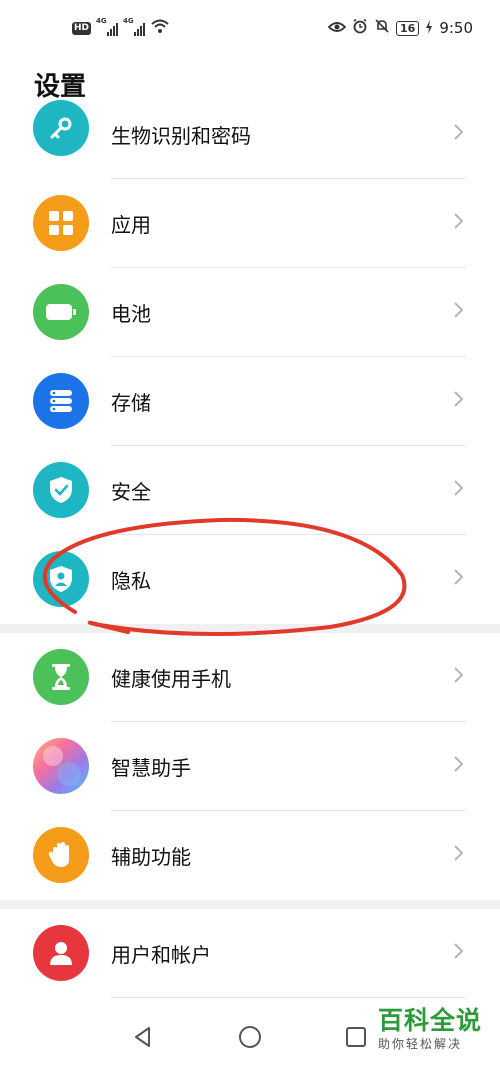 Image resolution: width=500 pixels, height=1070 pixels. I want to click on watermark-subtitle: 助你轻松解决, so click(420, 1044).